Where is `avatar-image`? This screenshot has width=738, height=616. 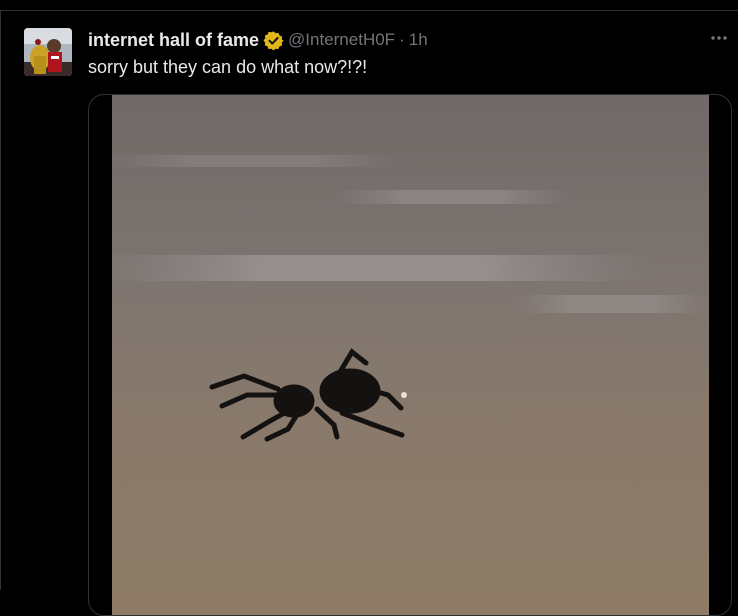
avatar-image is located at coordinates (48, 52).